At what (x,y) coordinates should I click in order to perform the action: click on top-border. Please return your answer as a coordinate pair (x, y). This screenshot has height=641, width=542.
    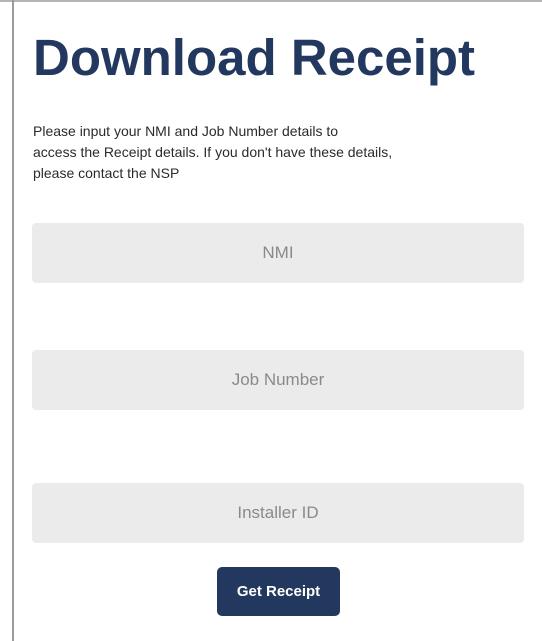
    Looking at the image, I should click on (271, 1).